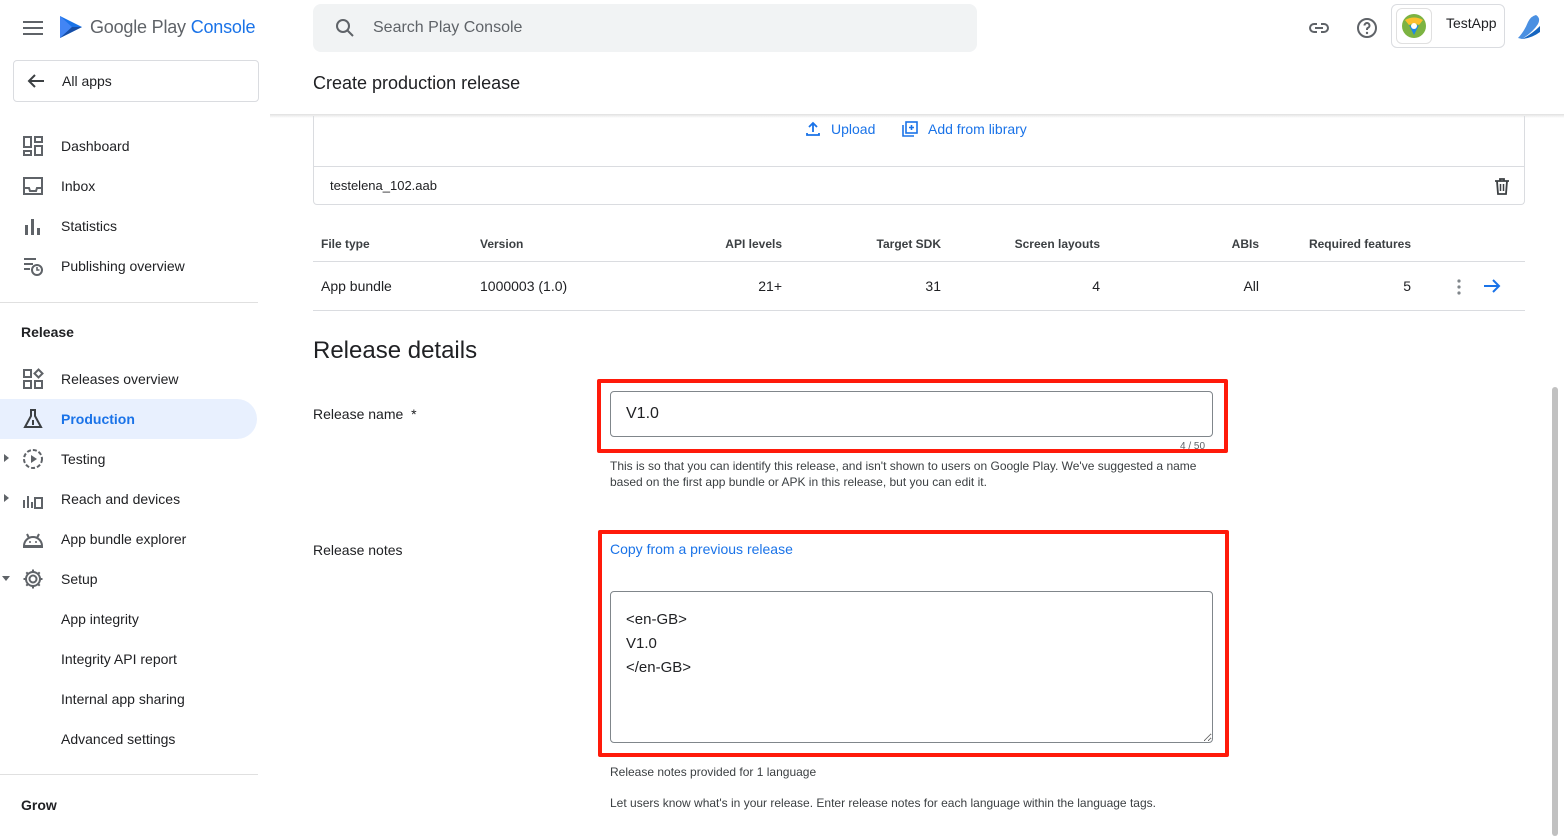 The width and height of the screenshot is (1564, 836). Describe the element at coordinates (1251, 286) in the screenshot. I see `table-cell: All` at that location.